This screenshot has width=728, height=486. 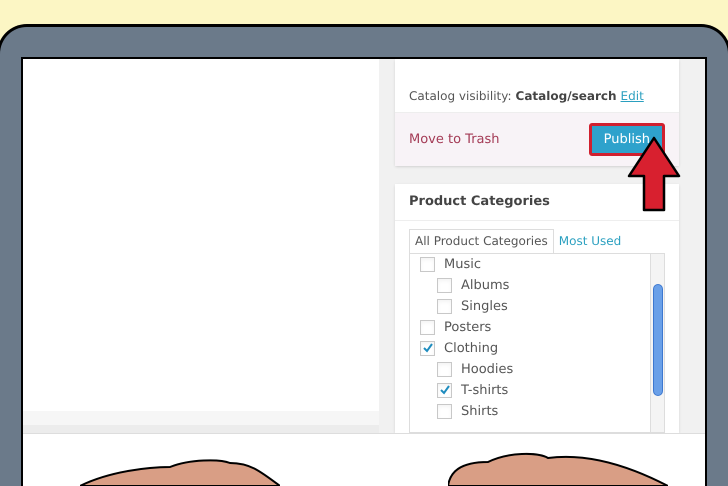 I want to click on move-to-trash-link: Move to Trash, so click(x=454, y=140).